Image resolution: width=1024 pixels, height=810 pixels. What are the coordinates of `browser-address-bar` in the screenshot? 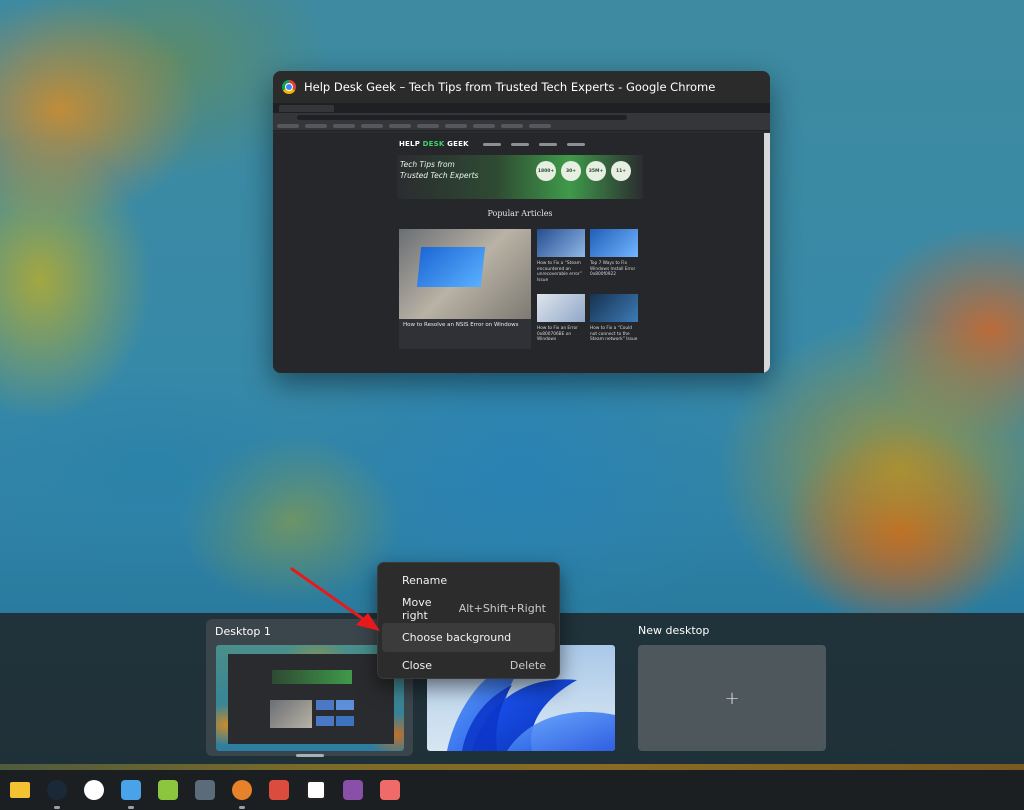 It's located at (521, 117).